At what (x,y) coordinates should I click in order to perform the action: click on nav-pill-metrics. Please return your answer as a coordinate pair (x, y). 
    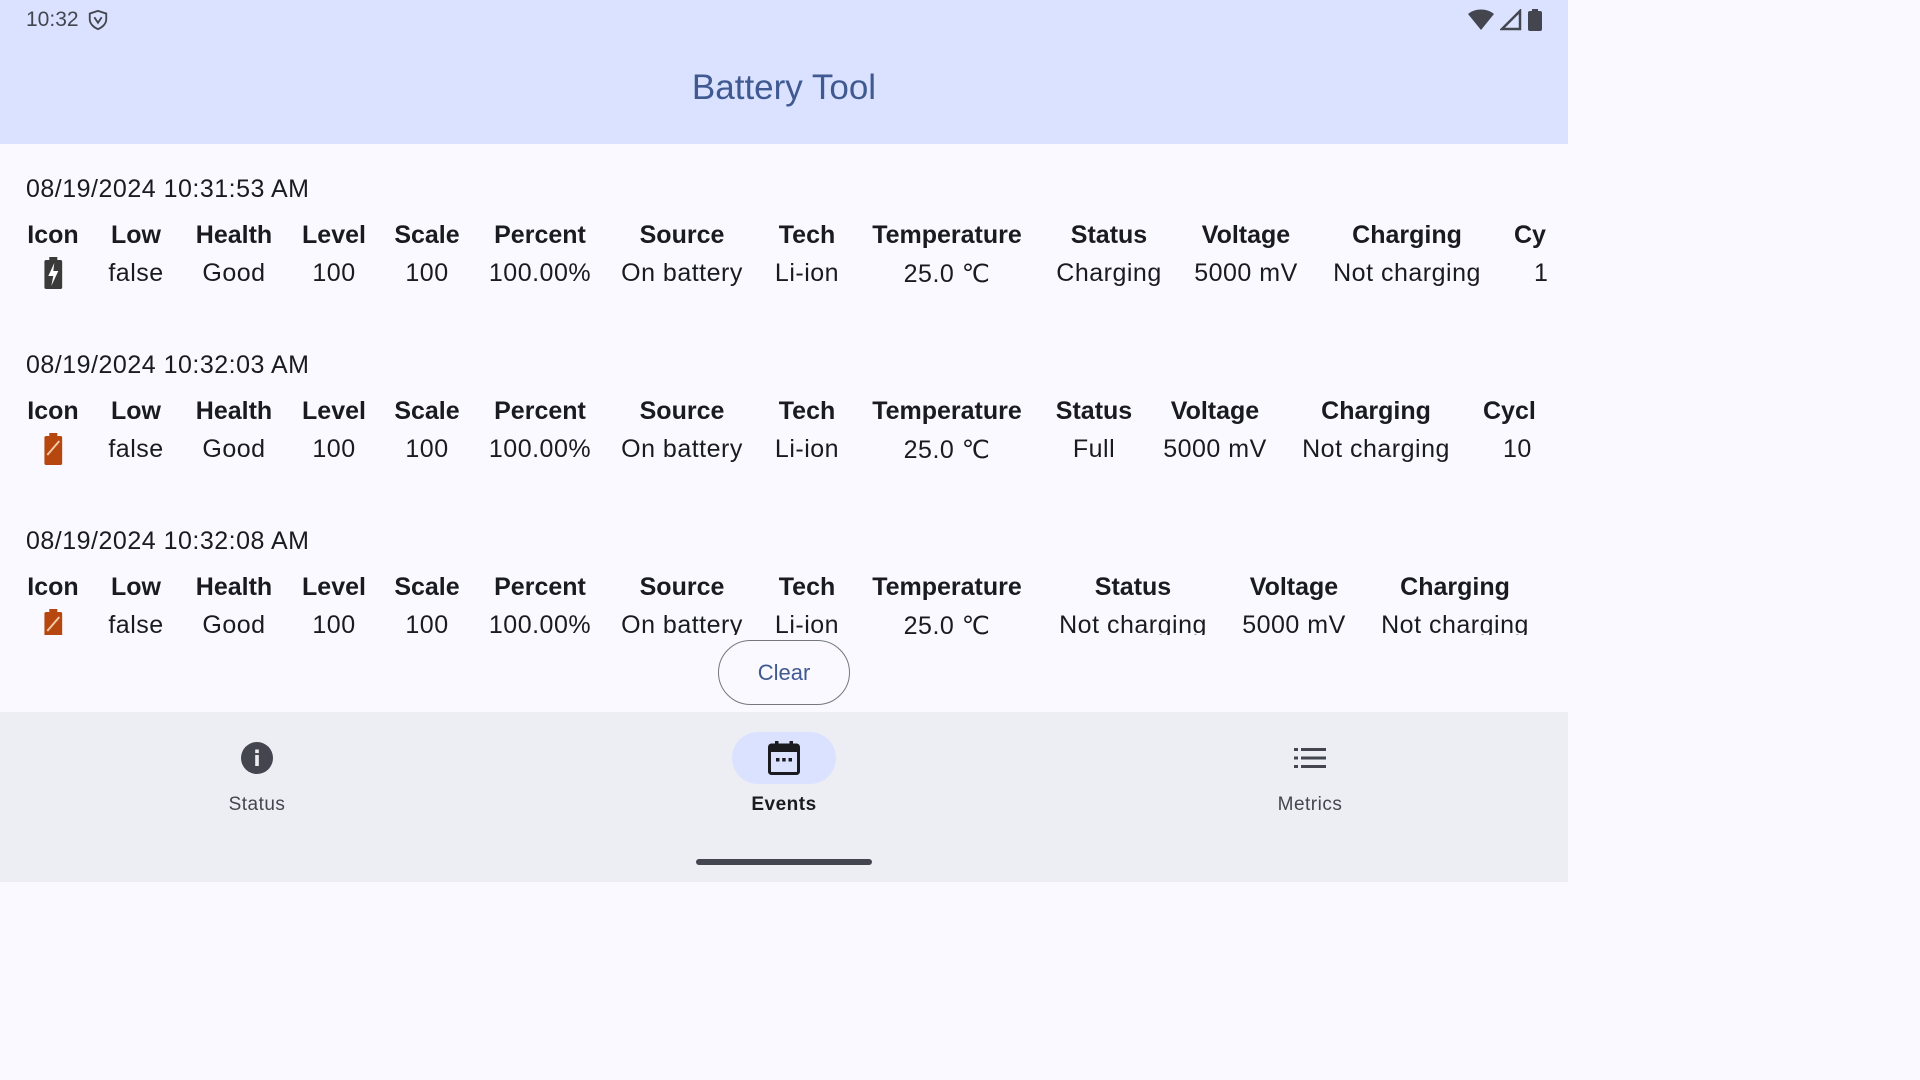
    Looking at the image, I should click on (1310, 758).